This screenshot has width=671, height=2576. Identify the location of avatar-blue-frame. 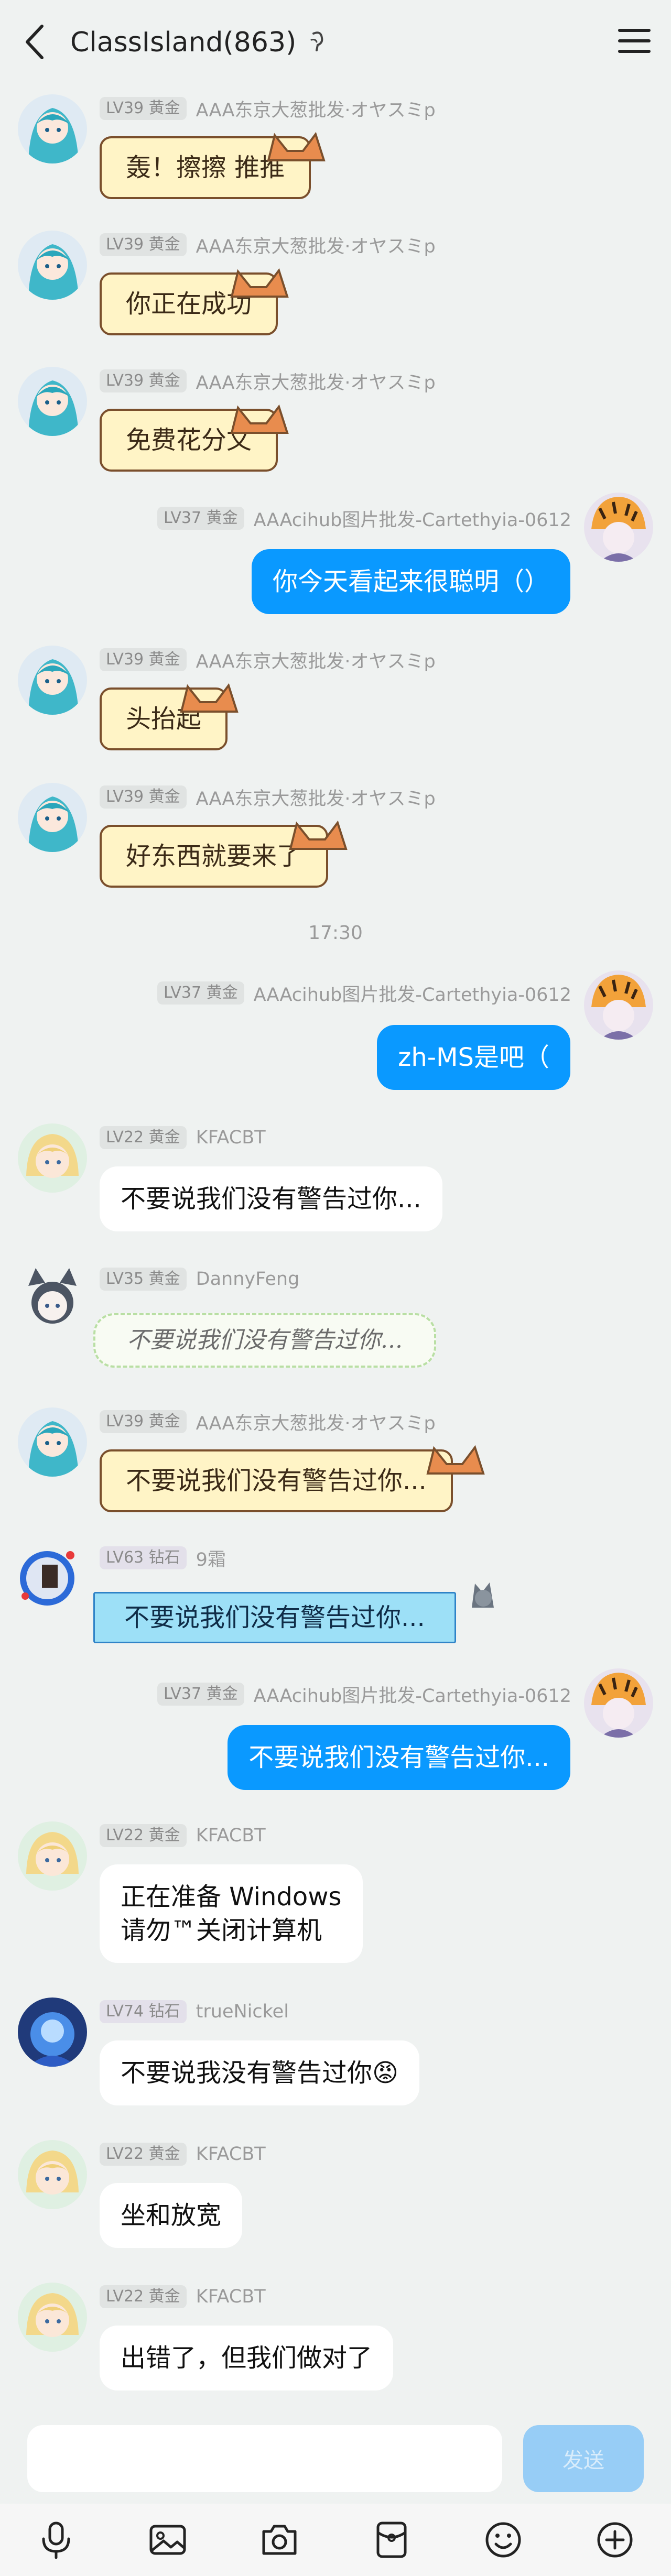
(50, 1578).